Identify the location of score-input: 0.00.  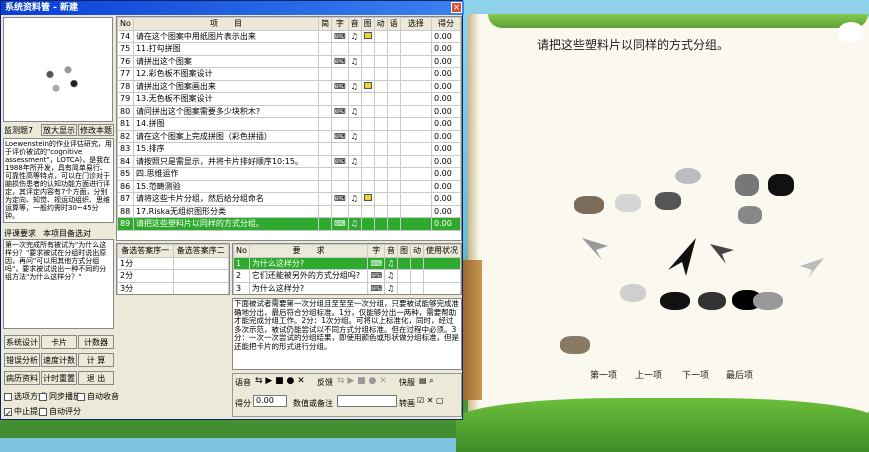
(270, 401).